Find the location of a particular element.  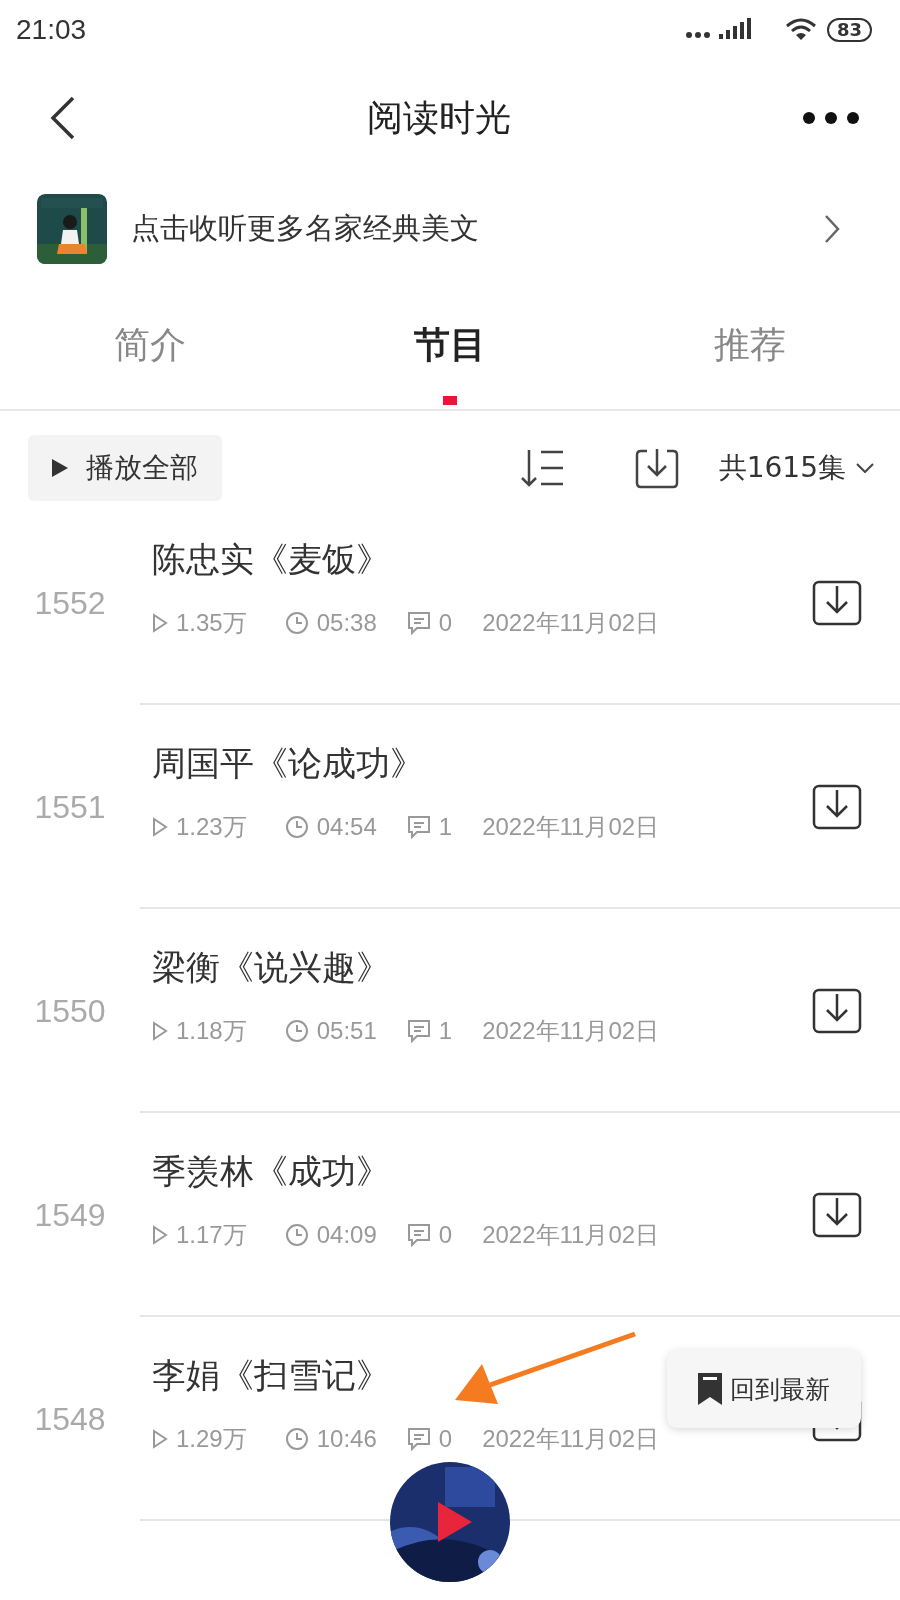

tab: 推荐 is located at coordinates (750, 345).